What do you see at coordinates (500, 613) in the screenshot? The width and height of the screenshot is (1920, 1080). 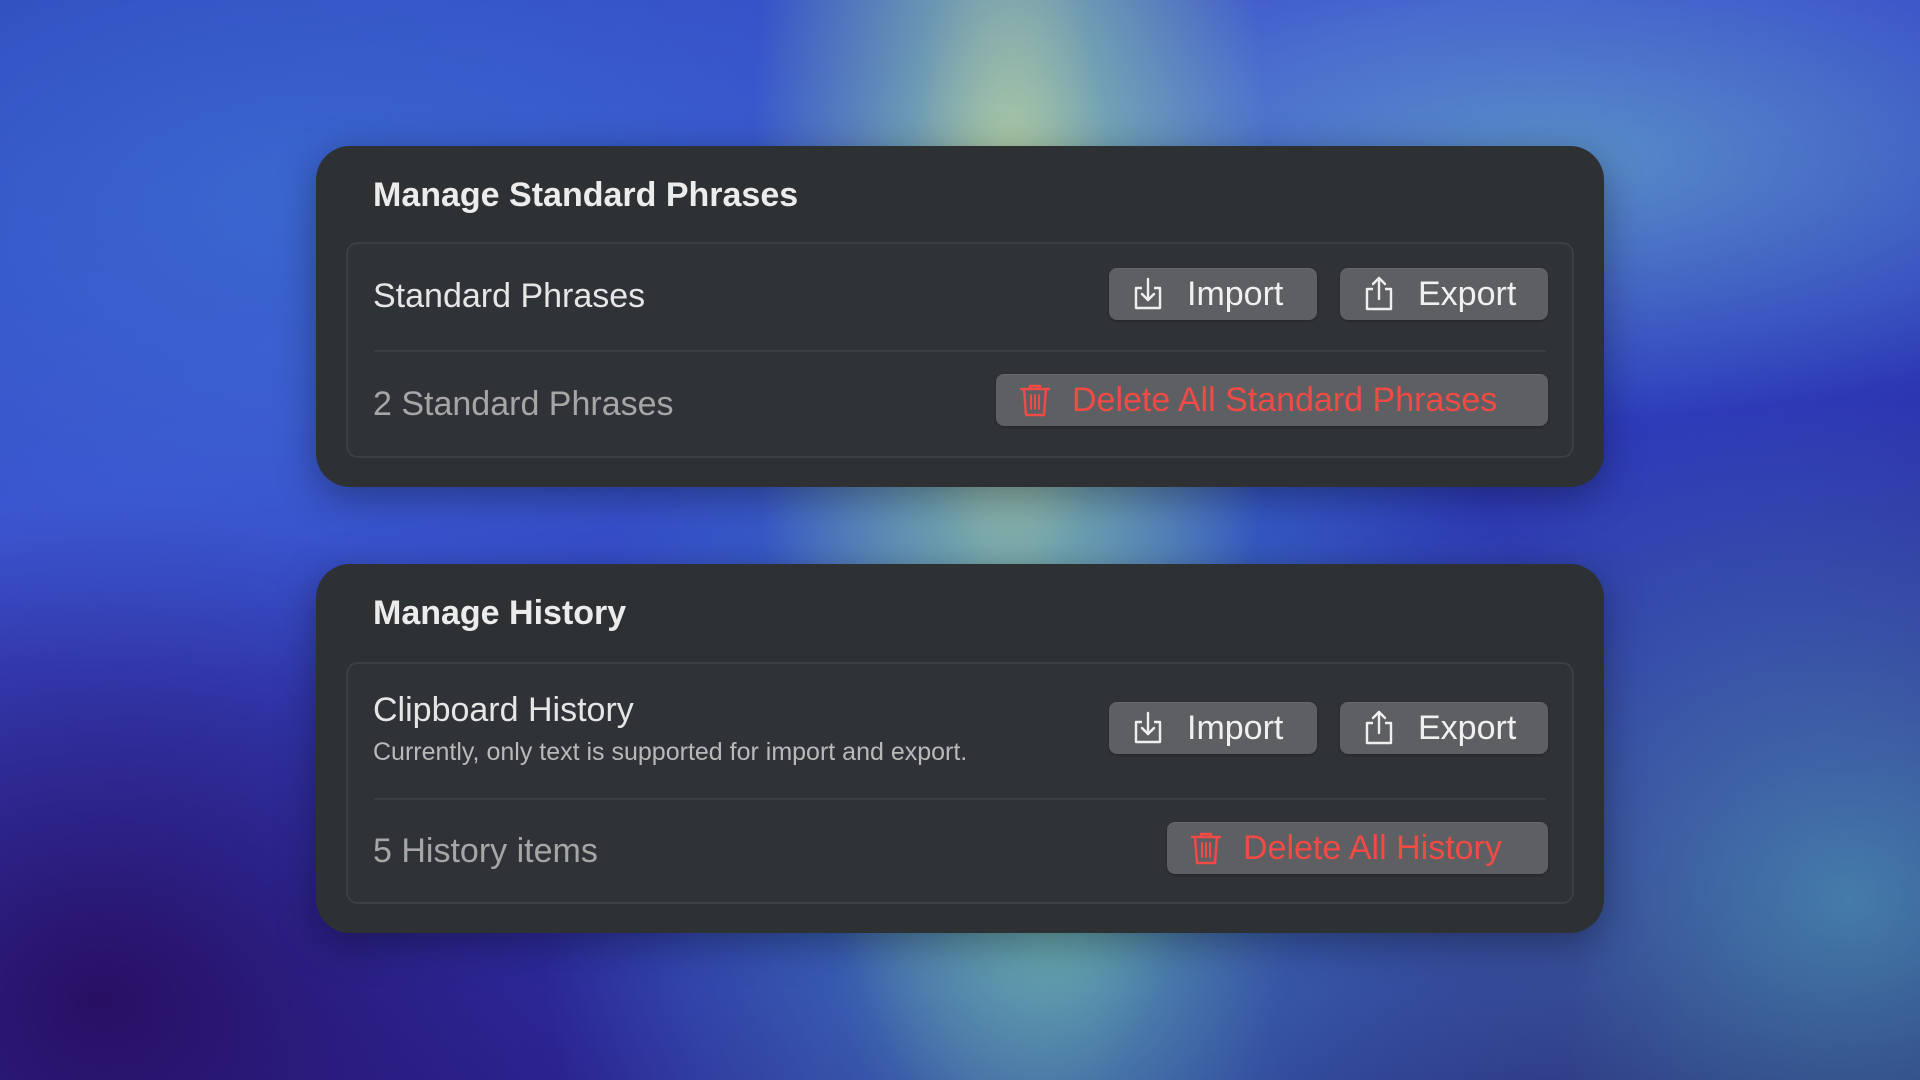 I see `panel-title: Manage History` at bounding box center [500, 613].